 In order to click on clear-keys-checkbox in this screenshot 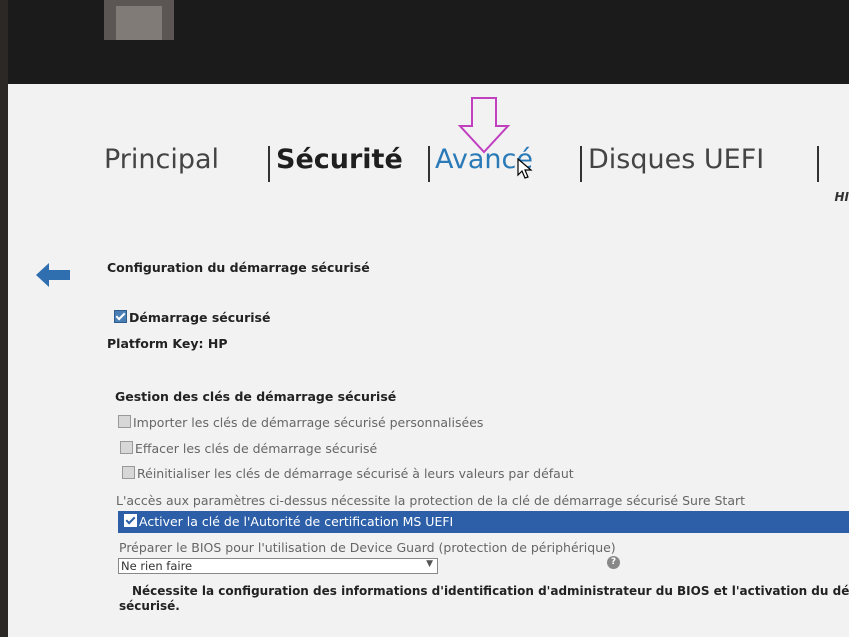, I will do `click(126, 447)`.